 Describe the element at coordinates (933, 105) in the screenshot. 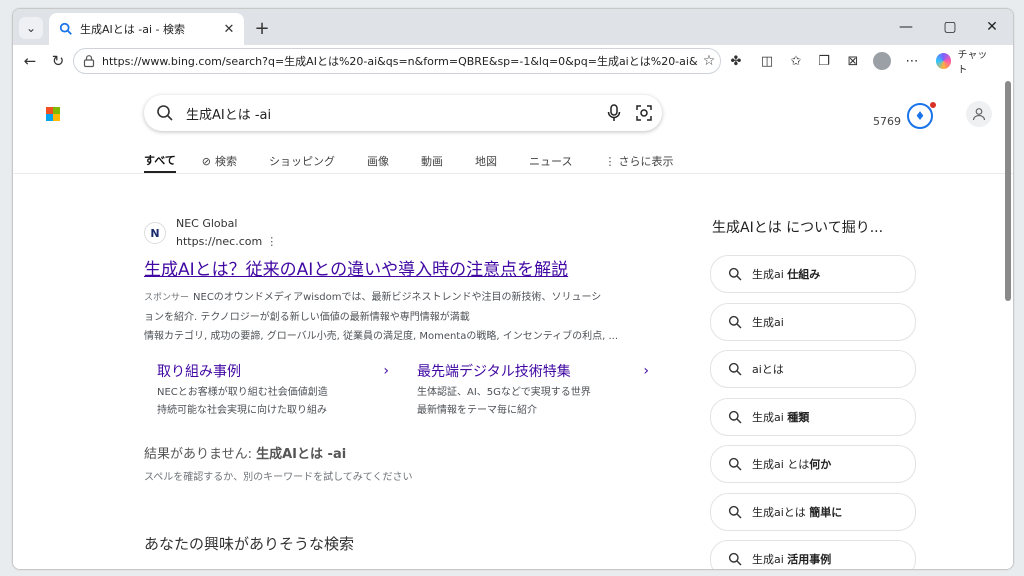

I see `notification-dot` at that location.